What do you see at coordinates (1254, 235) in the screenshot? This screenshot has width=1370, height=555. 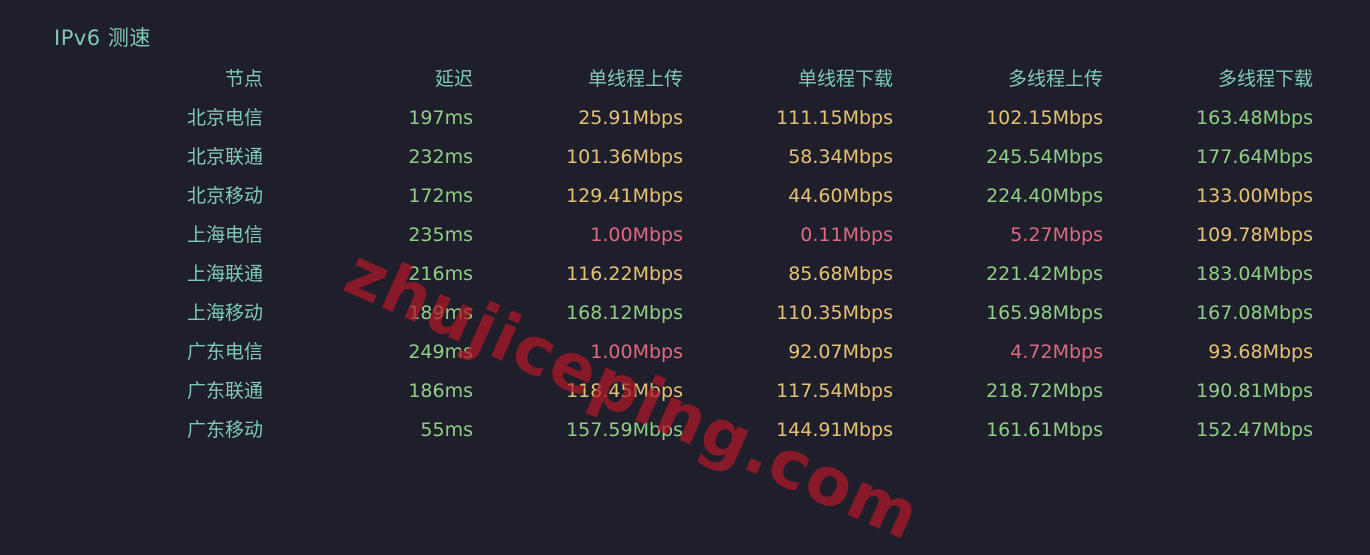 I see `multi-download-cell: 109.78Mbps` at bounding box center [1254, 235].